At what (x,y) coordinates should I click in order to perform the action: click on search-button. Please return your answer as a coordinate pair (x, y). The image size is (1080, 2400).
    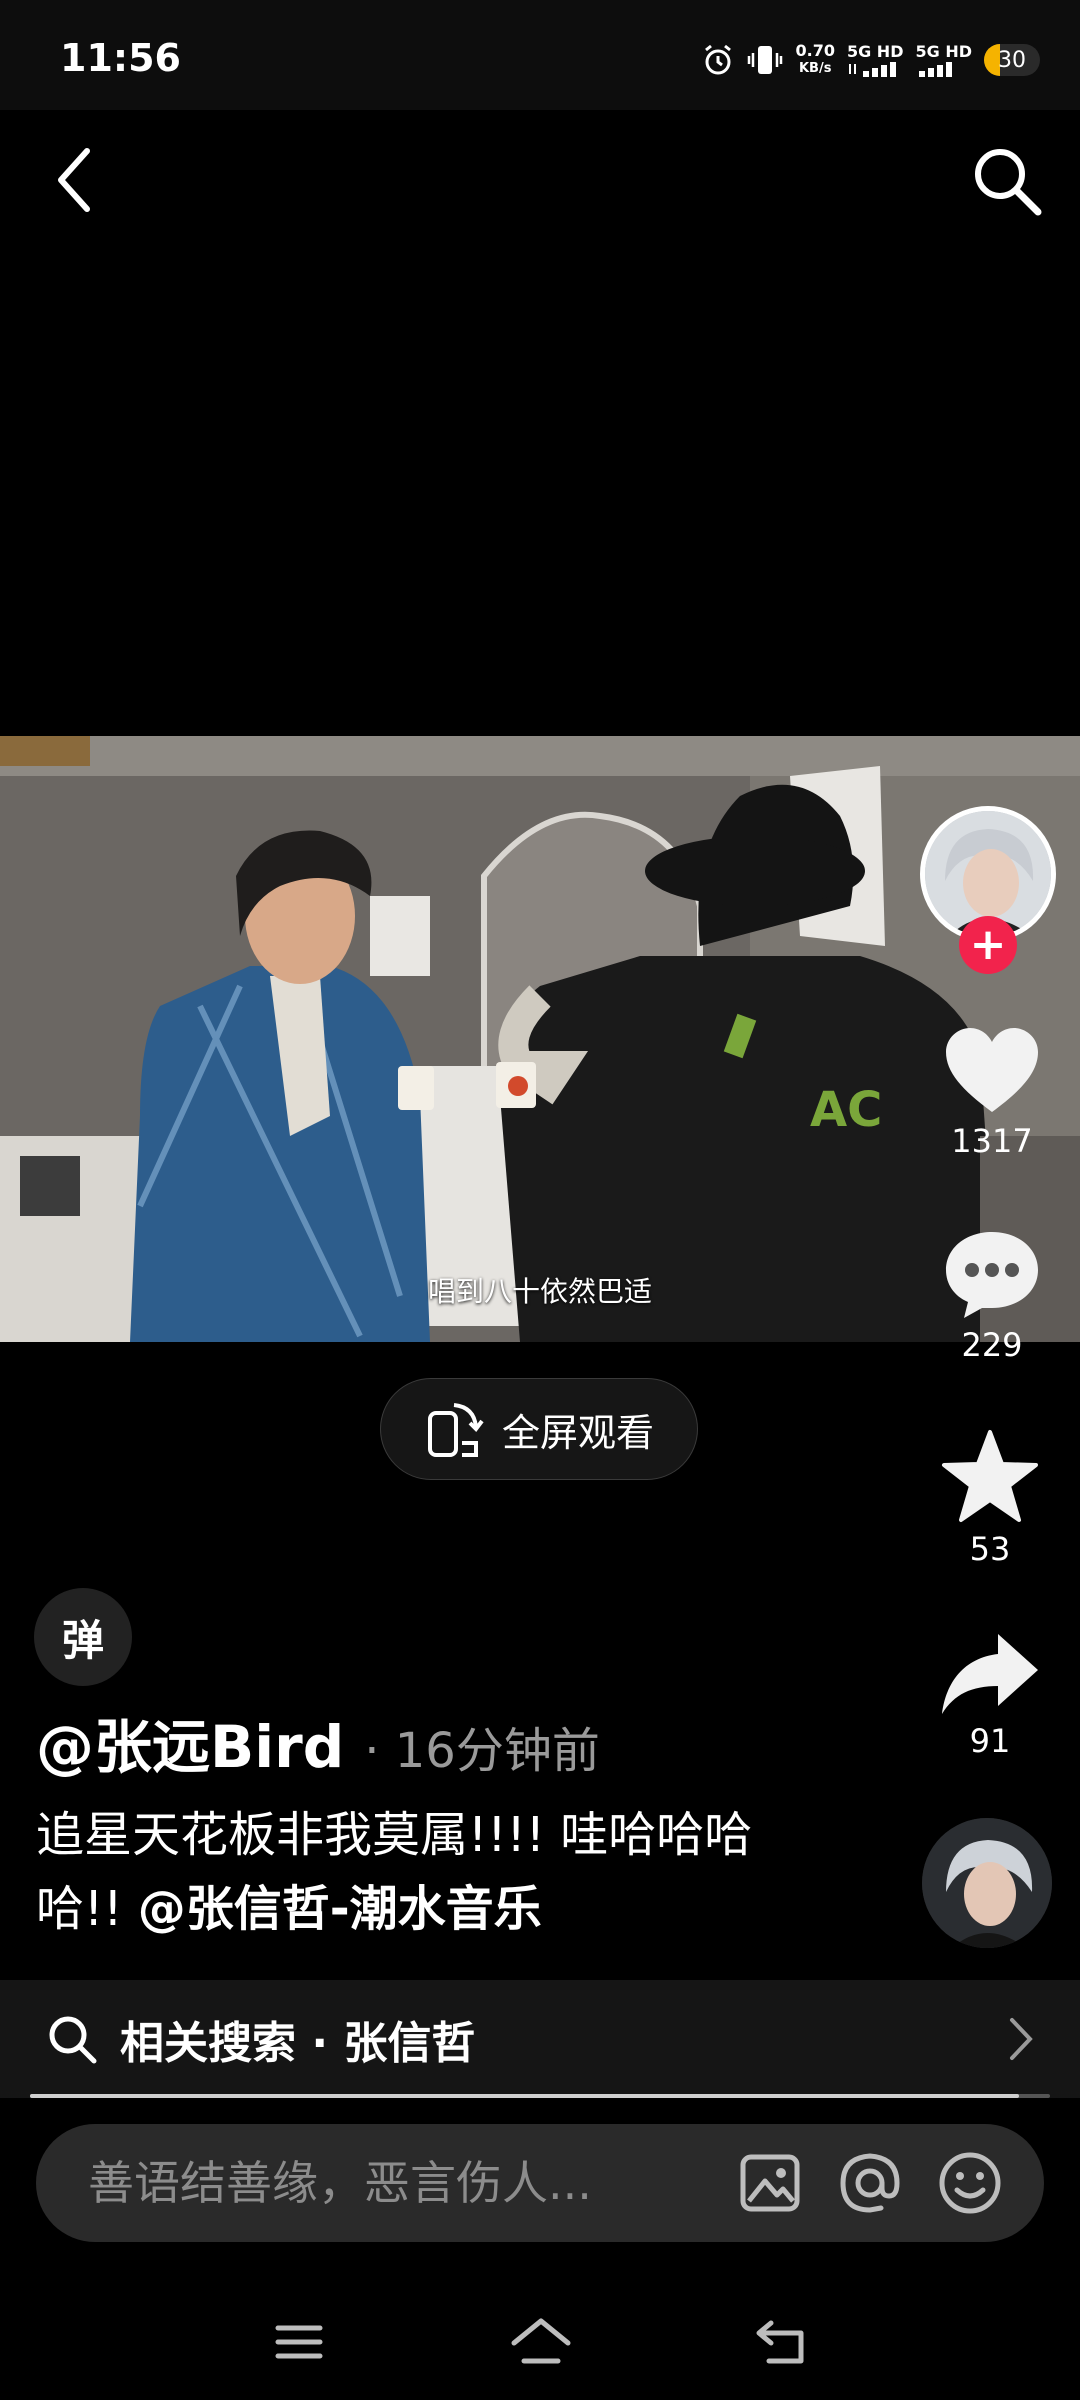
    Looking at the image, I should click on (1006, 180).